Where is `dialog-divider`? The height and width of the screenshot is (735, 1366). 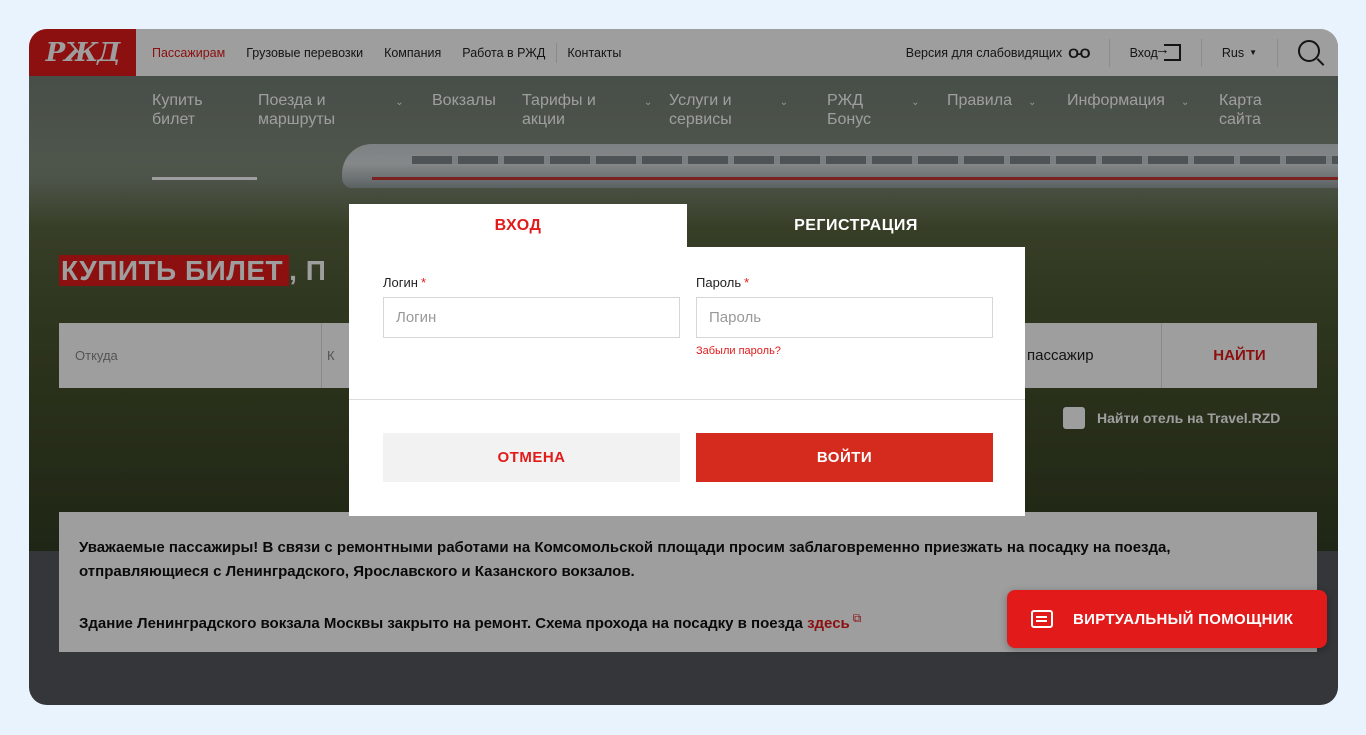 dialog-divider is located at coordinates (687, 399).